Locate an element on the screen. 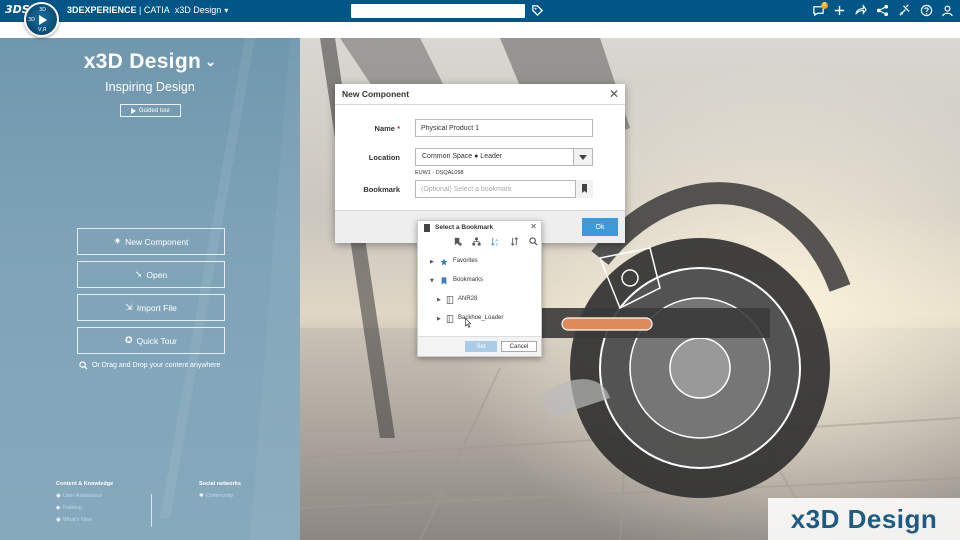 This screenshot has width=960, height=540. location-value: Common Space ● Leader is located at coordinates (462, 156).